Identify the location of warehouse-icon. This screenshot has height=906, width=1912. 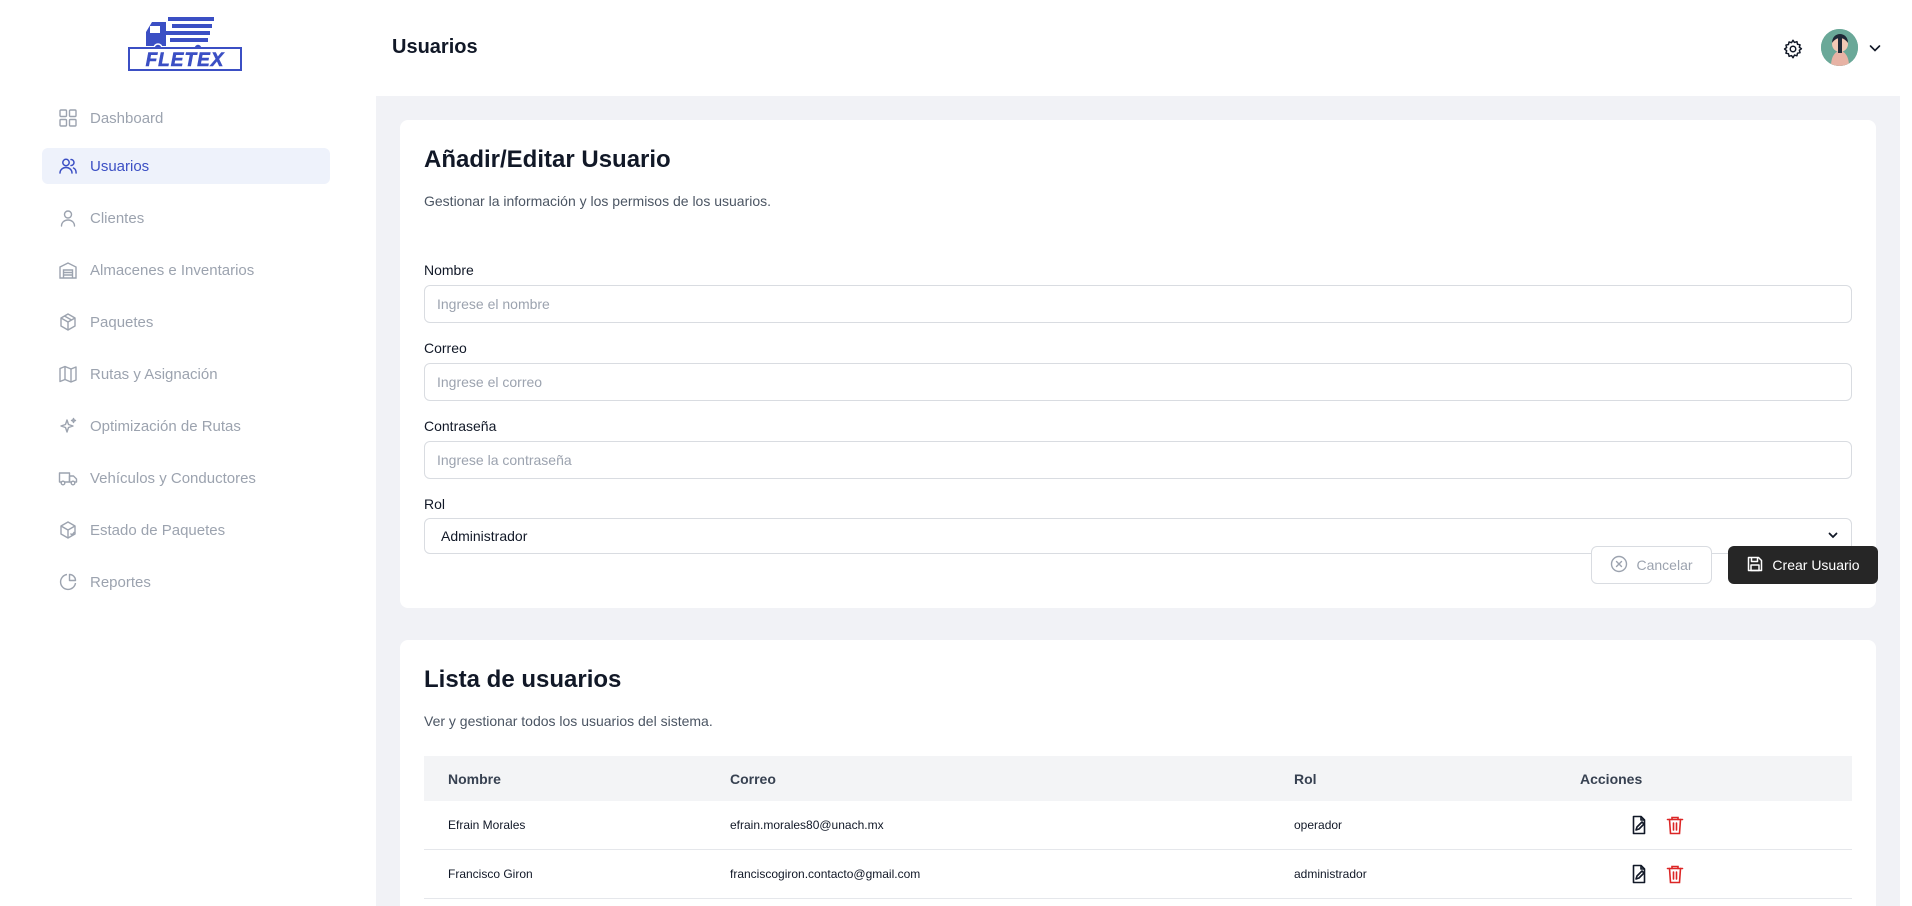
(68, 270).